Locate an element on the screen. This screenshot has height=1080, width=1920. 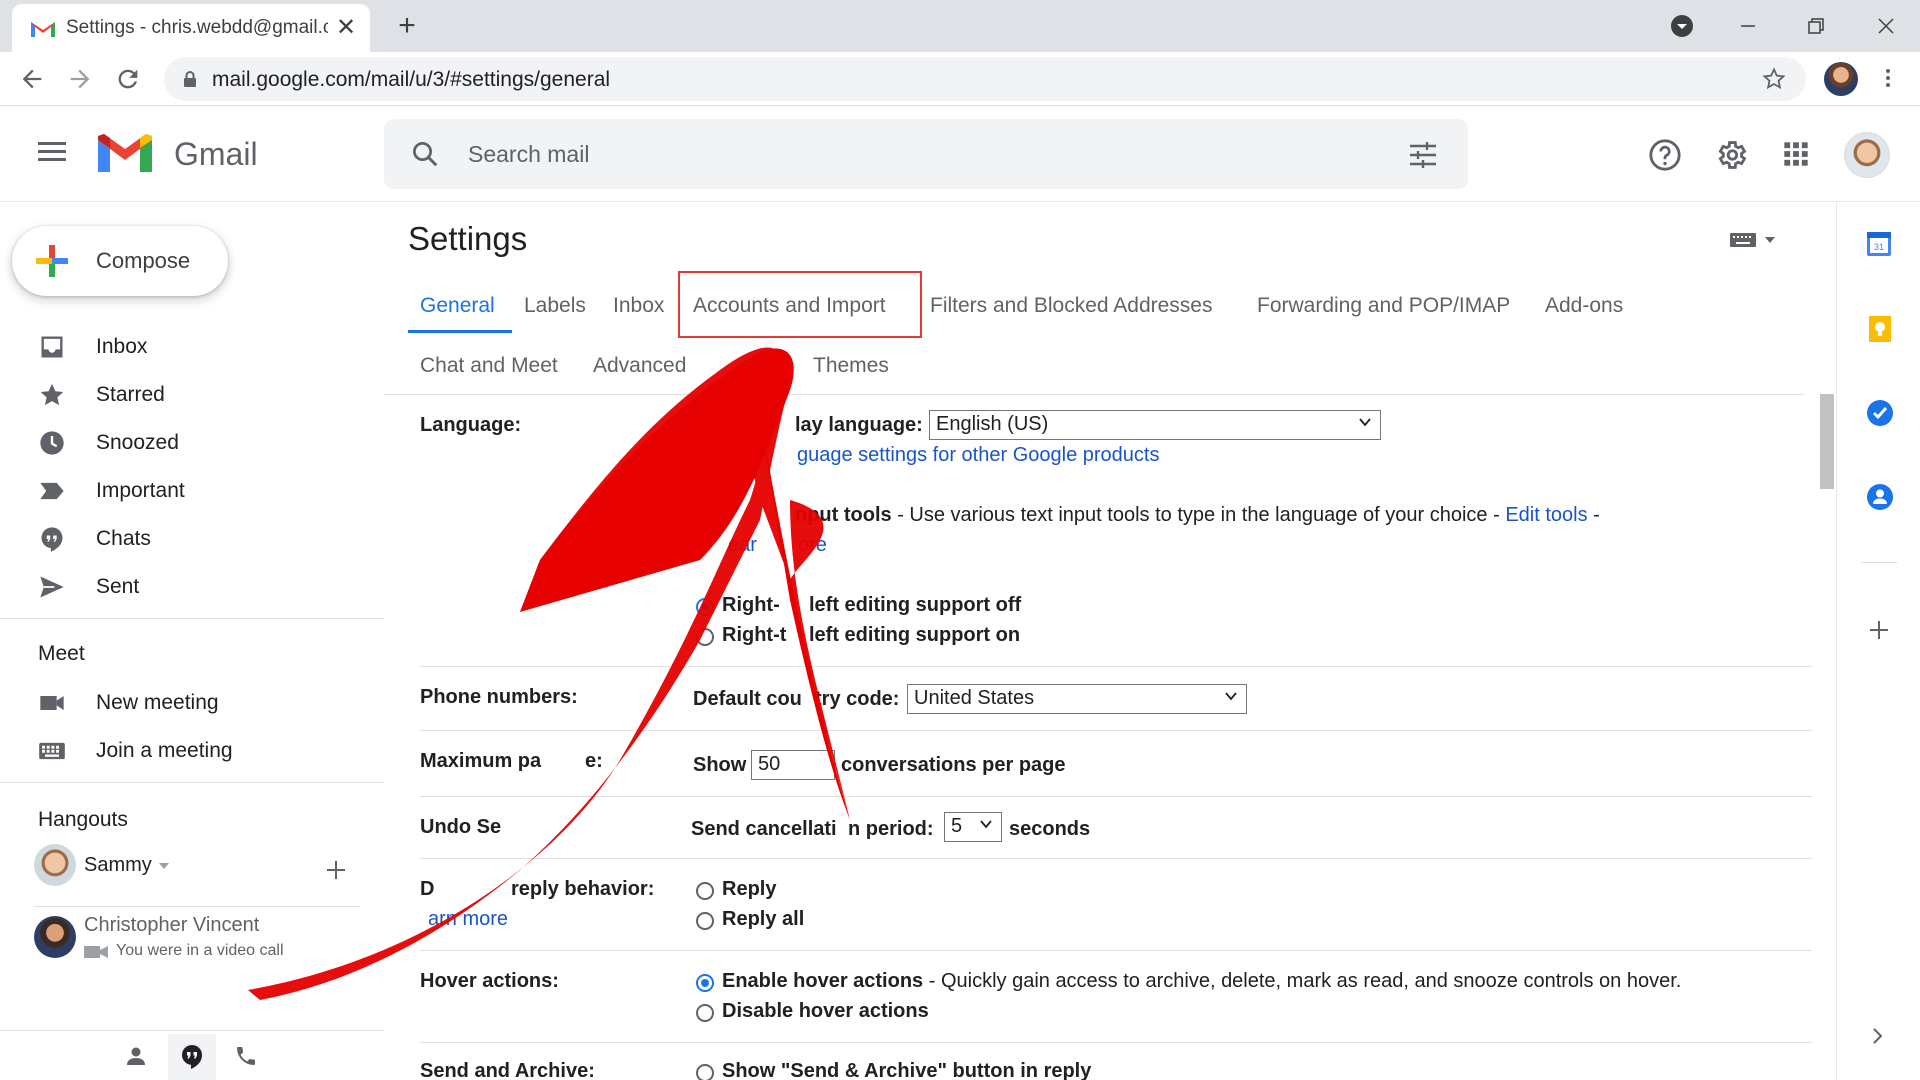
new-meeting-label: New meeting is located at coordinates (157, 702).